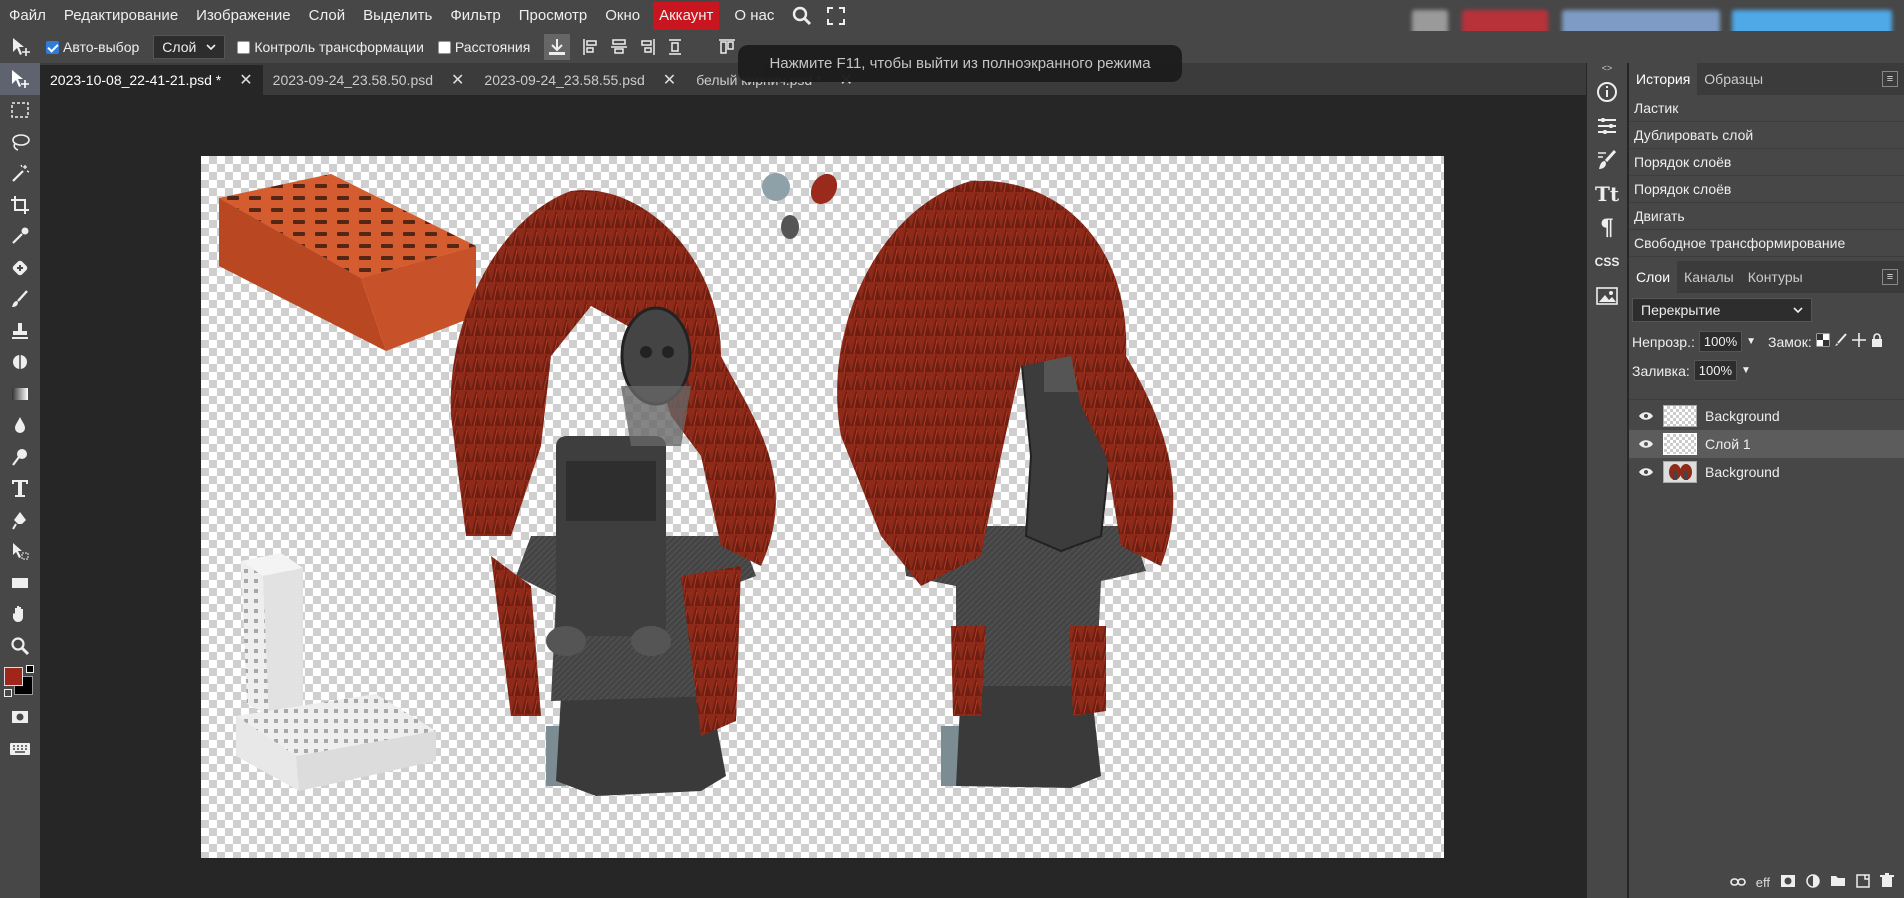 The image size is (1904, 898). I want to click on align-center-h-icon, so click(619, 47).